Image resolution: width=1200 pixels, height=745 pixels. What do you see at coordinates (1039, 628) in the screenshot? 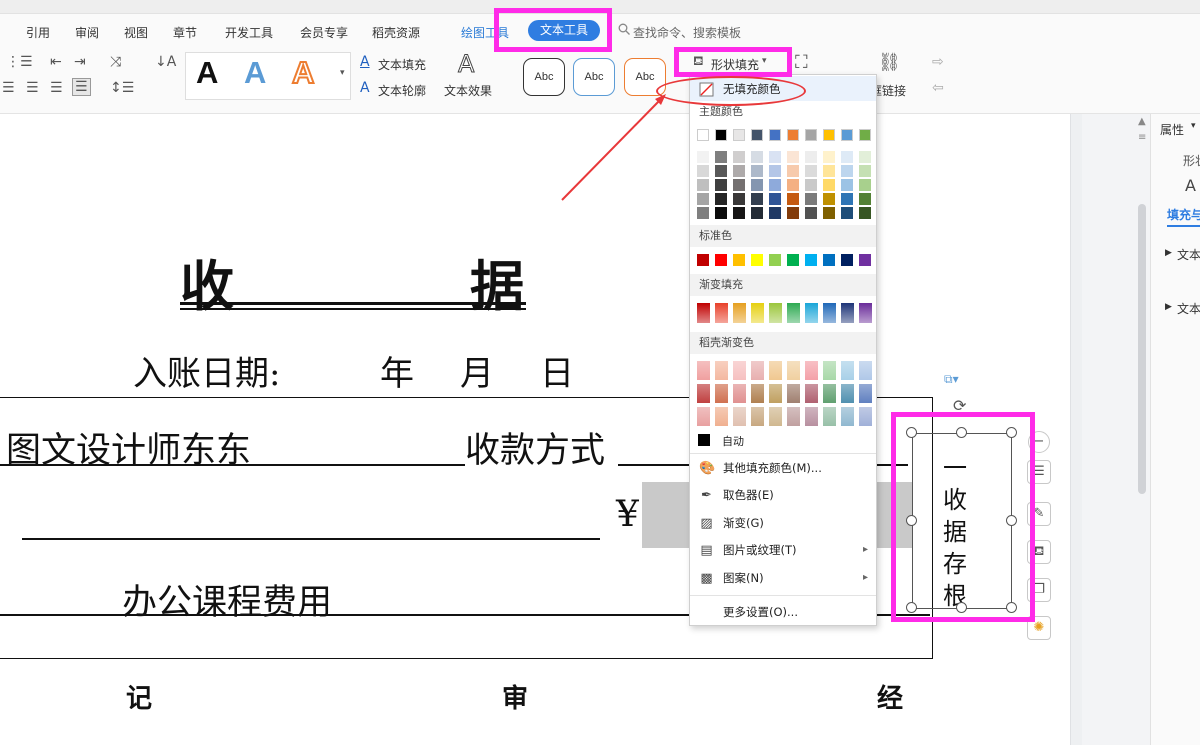
I see `idea-bulb-icon: ✺` at bounding box center [1039, 628].